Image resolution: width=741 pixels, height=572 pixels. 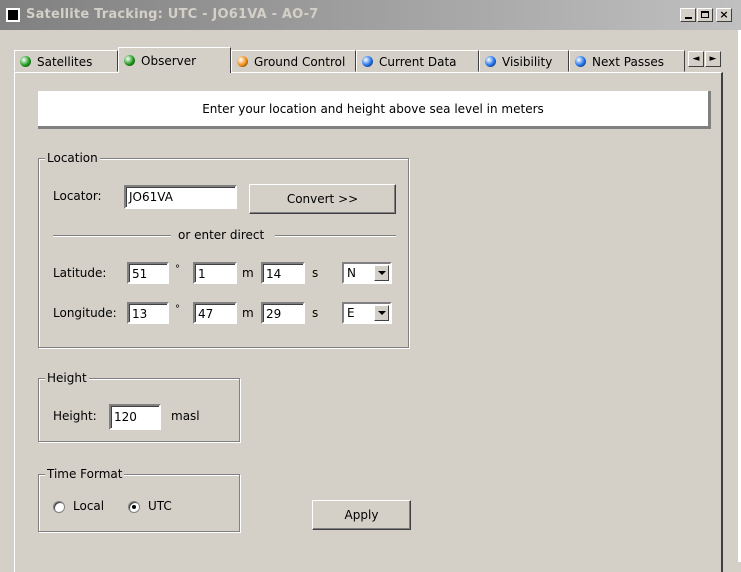 I want to click on height-unit: masl, so click(x=185, y=416).